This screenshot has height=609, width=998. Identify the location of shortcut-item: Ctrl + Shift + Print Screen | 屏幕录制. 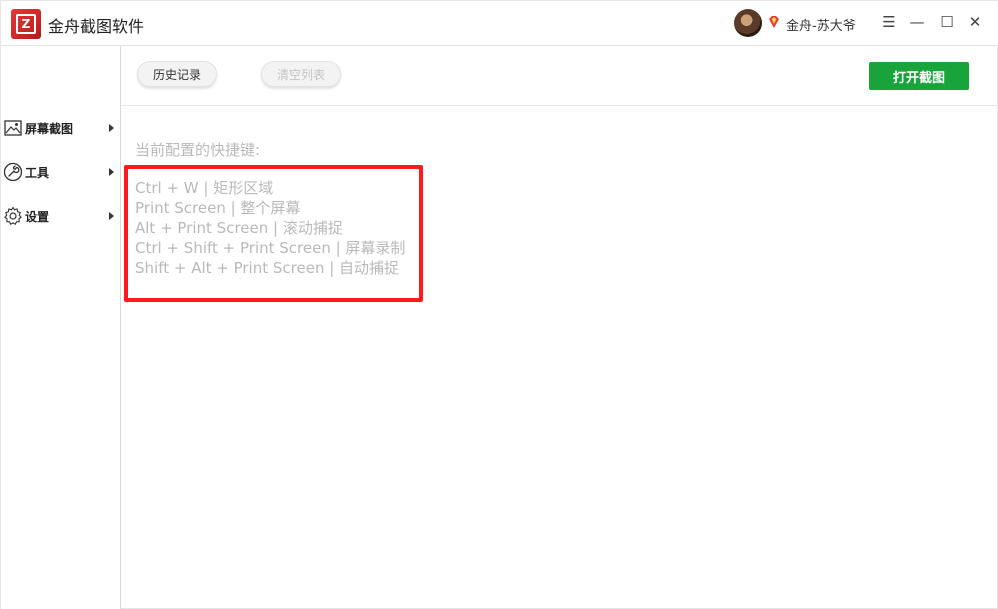
(270, 248).